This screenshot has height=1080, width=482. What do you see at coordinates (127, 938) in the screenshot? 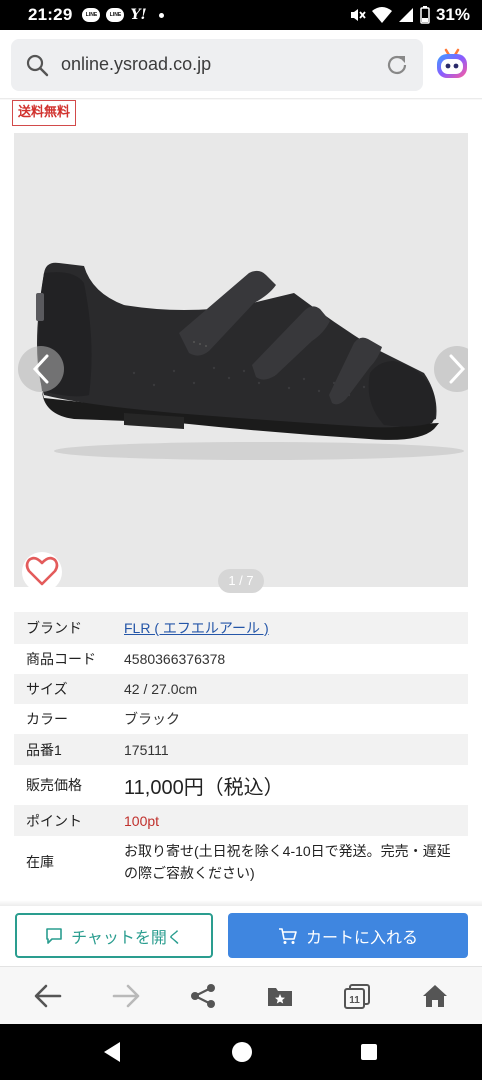
I see `open-chat-label: チャットを開く` at bounding box center [127, 938].